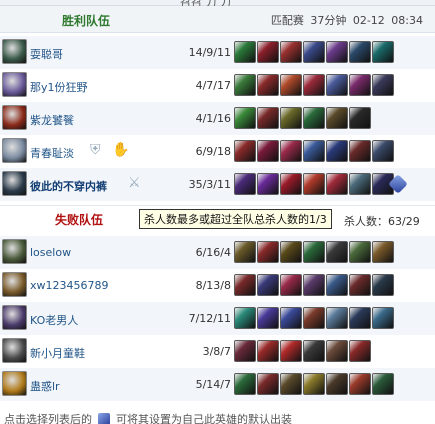  What do you see at coordinates (57, 353) in the screenshot?
I see `player-name-link: 新小月童鞋` at bounding box center [57, 353].